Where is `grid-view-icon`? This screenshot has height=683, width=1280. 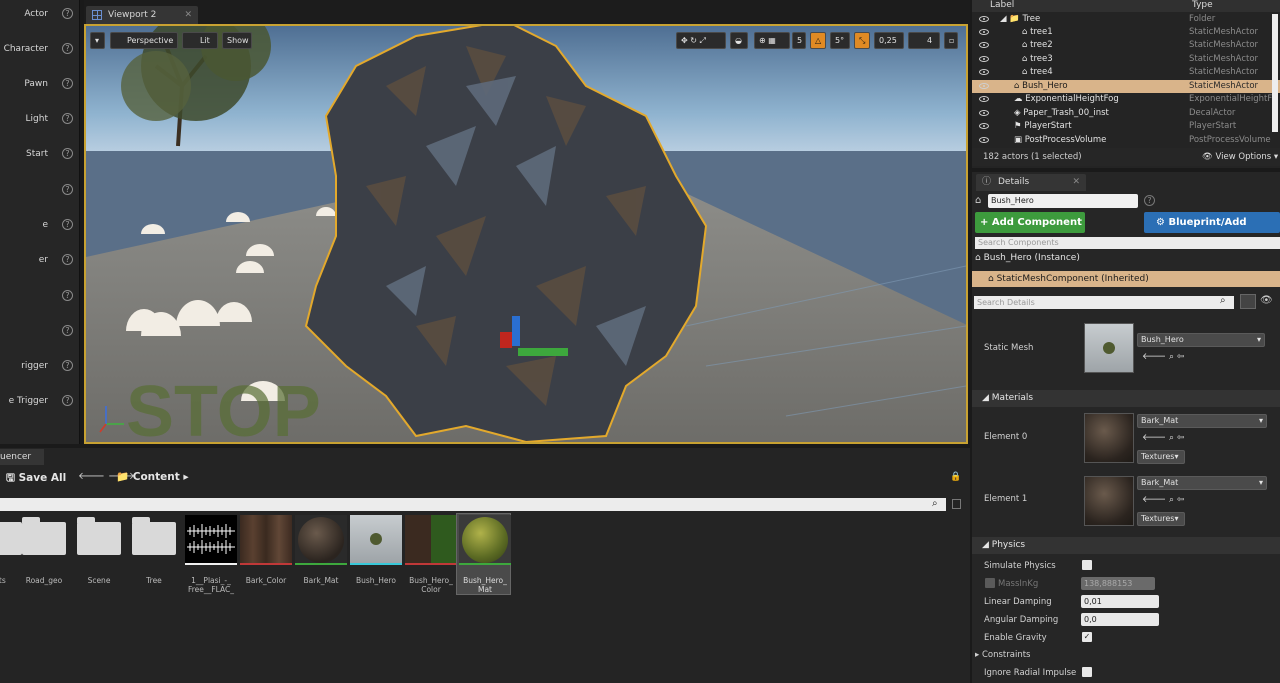
grid-view-icon is located at coordinates (1248, 301).